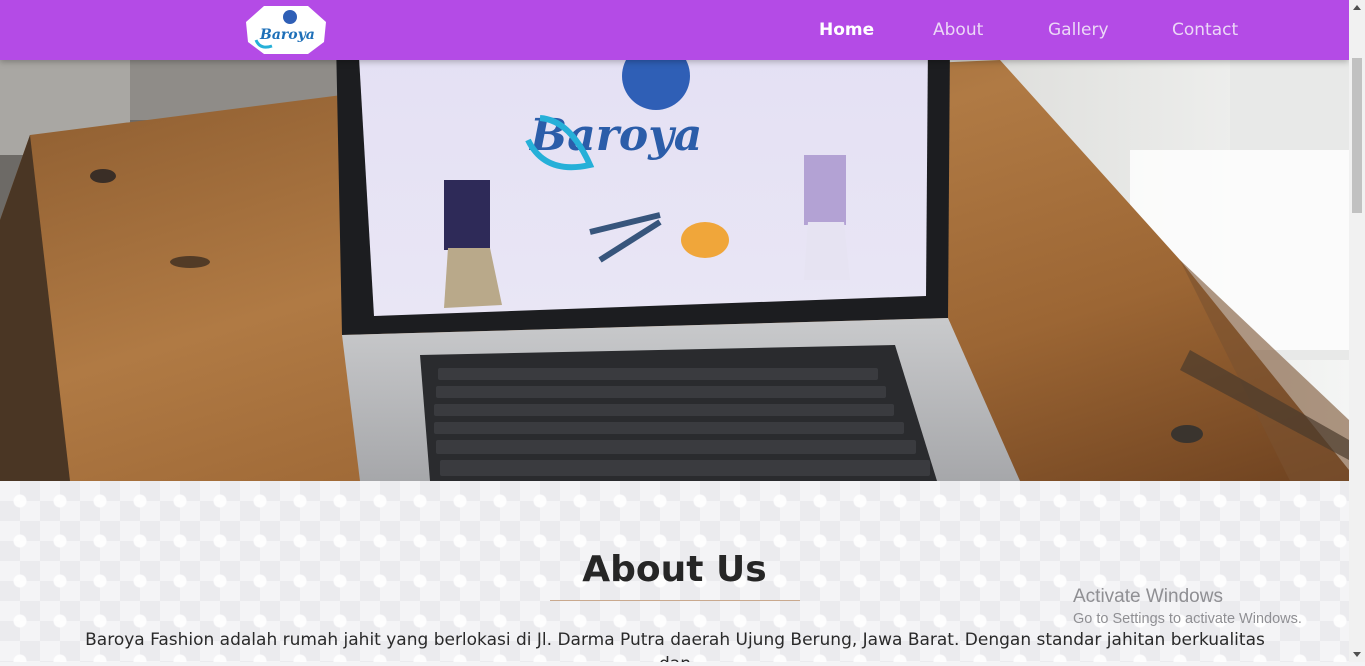  Describe the element at coordinates (615, 135) in the screenshot. I see `svg-text: Baroya` at that location.